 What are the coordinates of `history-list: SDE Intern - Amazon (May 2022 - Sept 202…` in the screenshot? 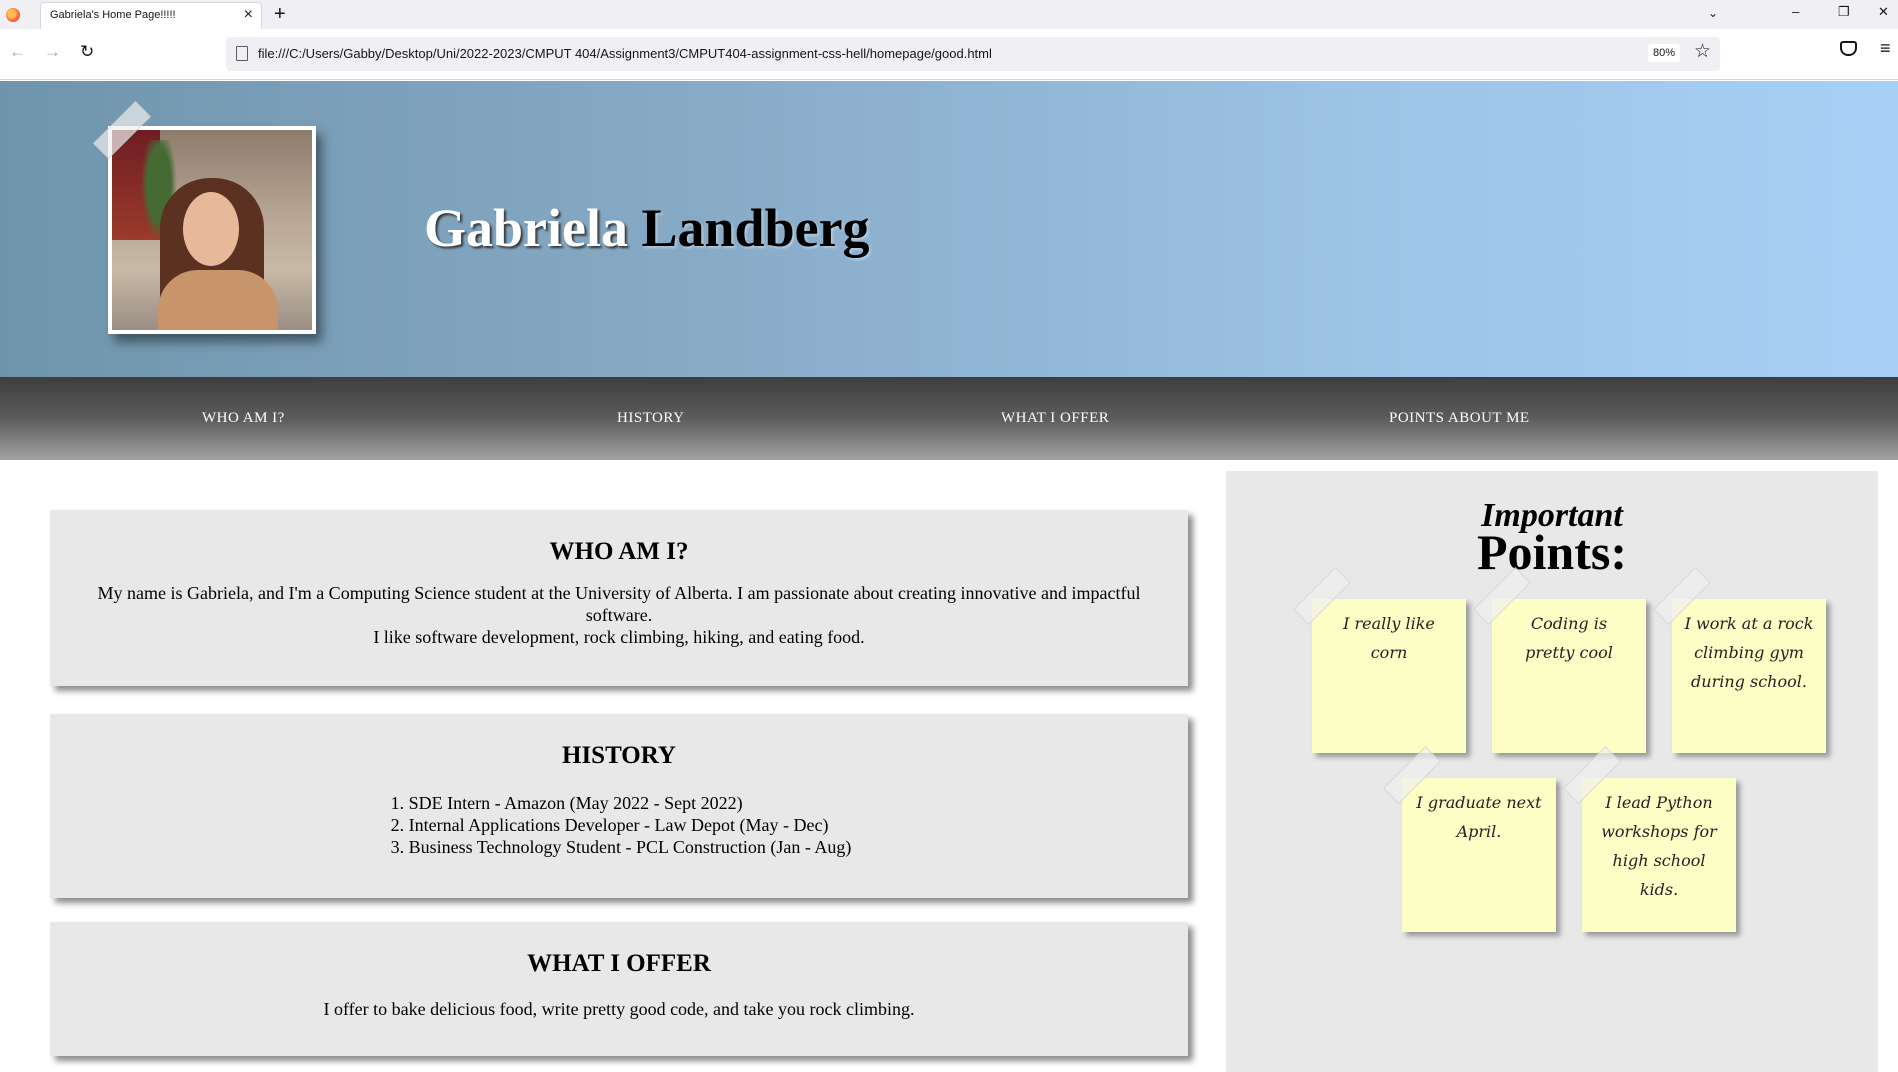 It's located at (619, 825).